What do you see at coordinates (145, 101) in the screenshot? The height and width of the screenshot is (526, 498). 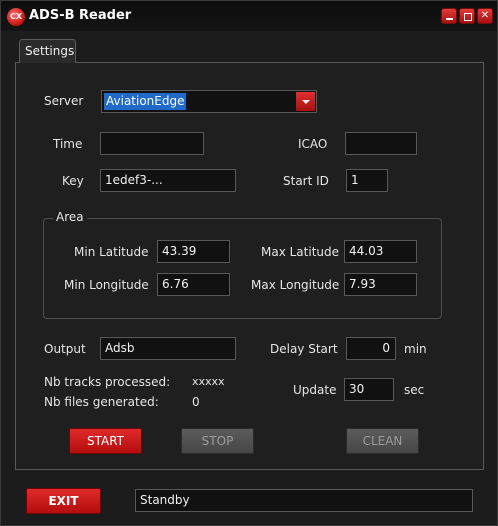 I see `server-select-value: AviationEdge` at bounding box center [145, 101].